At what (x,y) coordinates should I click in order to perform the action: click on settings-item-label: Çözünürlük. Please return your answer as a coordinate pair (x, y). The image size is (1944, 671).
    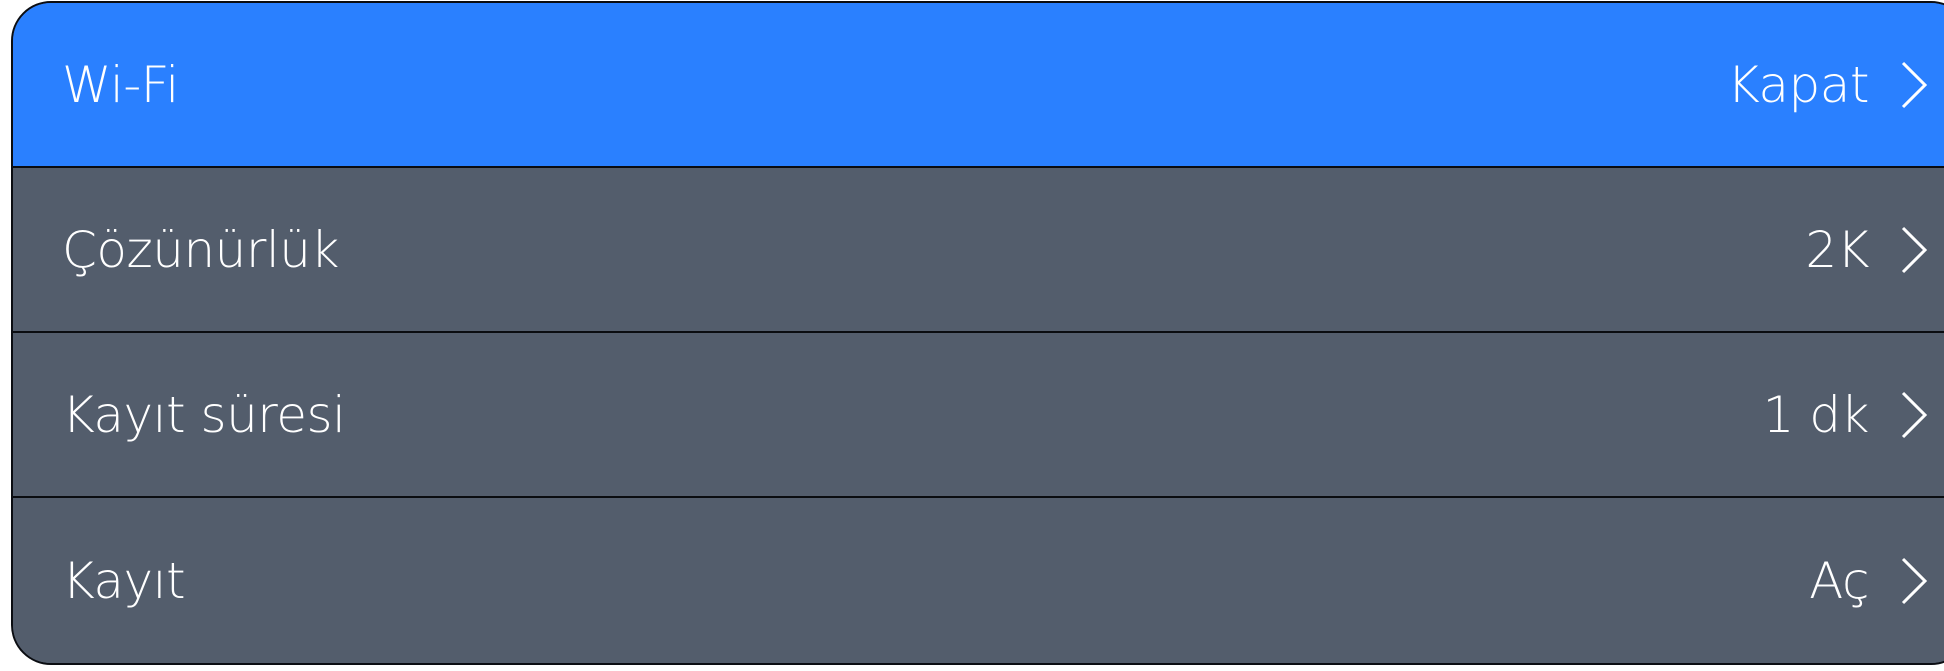
    Looking at the image, I should click on (200, 249).